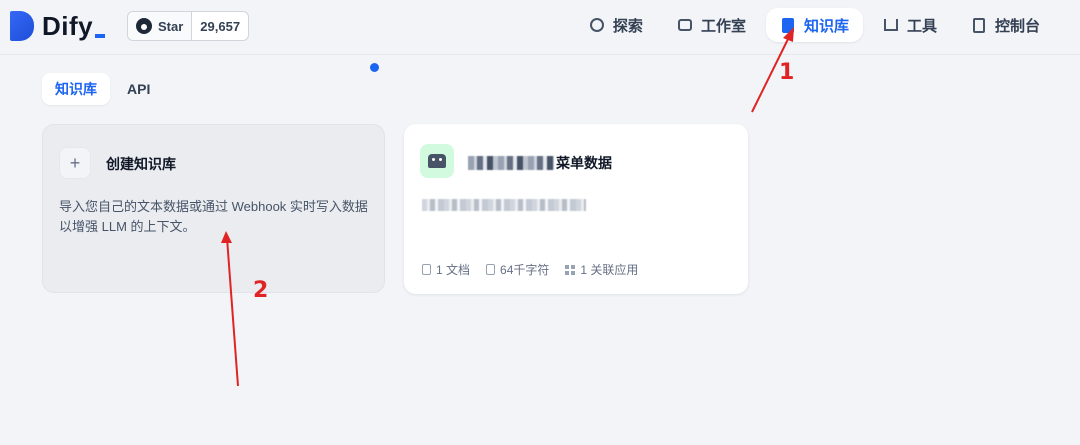  What do you see at coordinates (261, 290) in the screenshot?
I see `annotation-number-2: 2` at bounding box center [261, 290].